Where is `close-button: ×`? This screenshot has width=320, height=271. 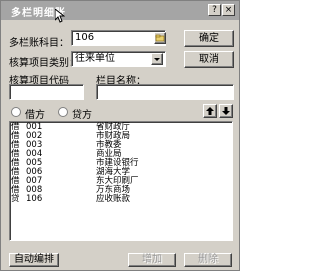 close-button: × is located at coordinates (228, 10).